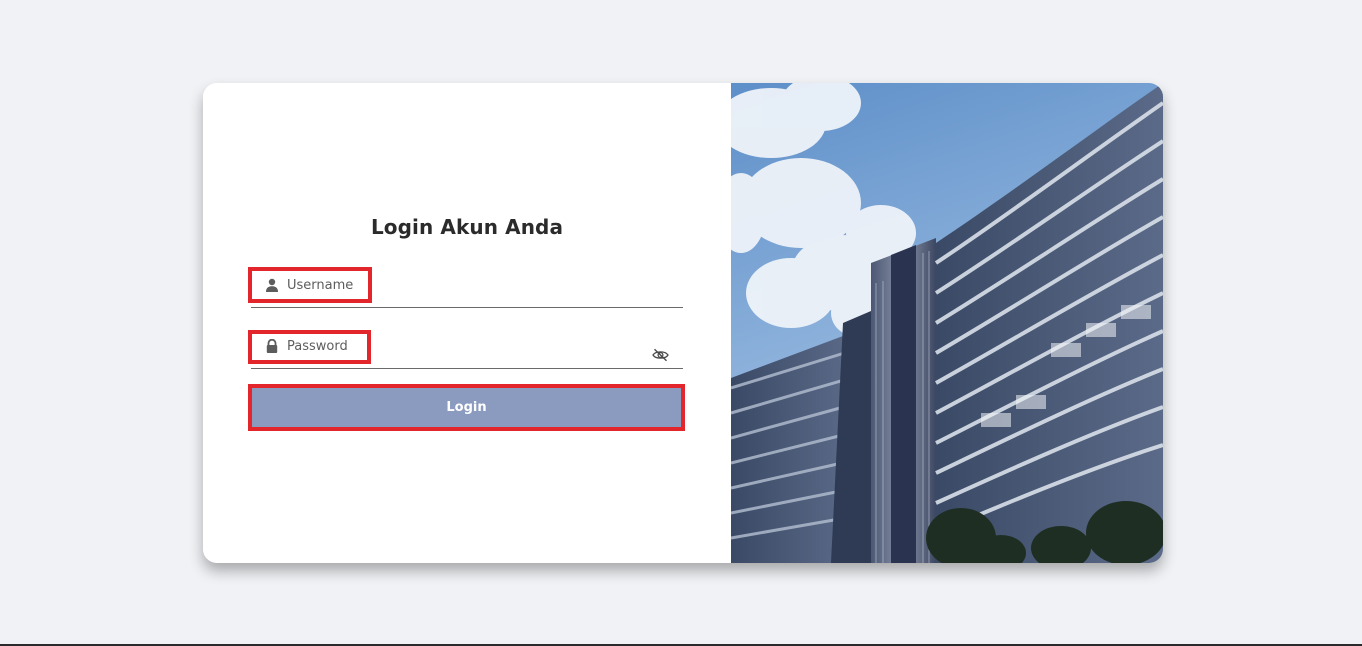  Describe the element at coordinates (310, 285) in the screenshot. I see `username-highlight` at that location.